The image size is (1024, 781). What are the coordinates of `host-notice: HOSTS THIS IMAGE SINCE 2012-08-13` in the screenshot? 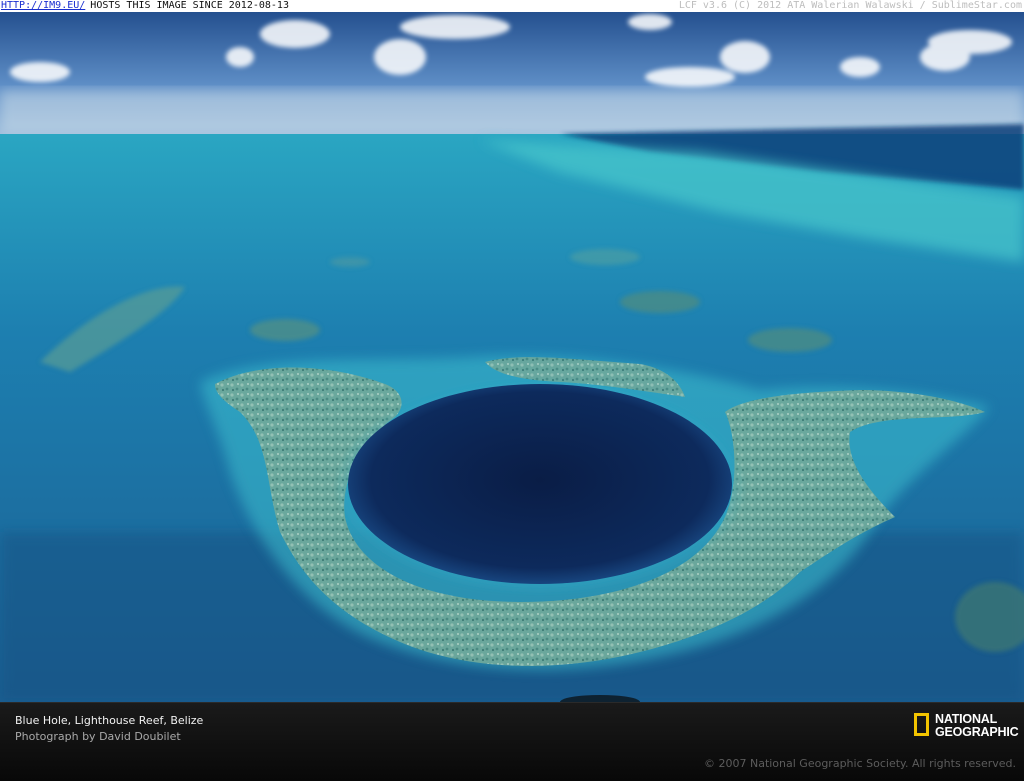 It's located at (189, 5).